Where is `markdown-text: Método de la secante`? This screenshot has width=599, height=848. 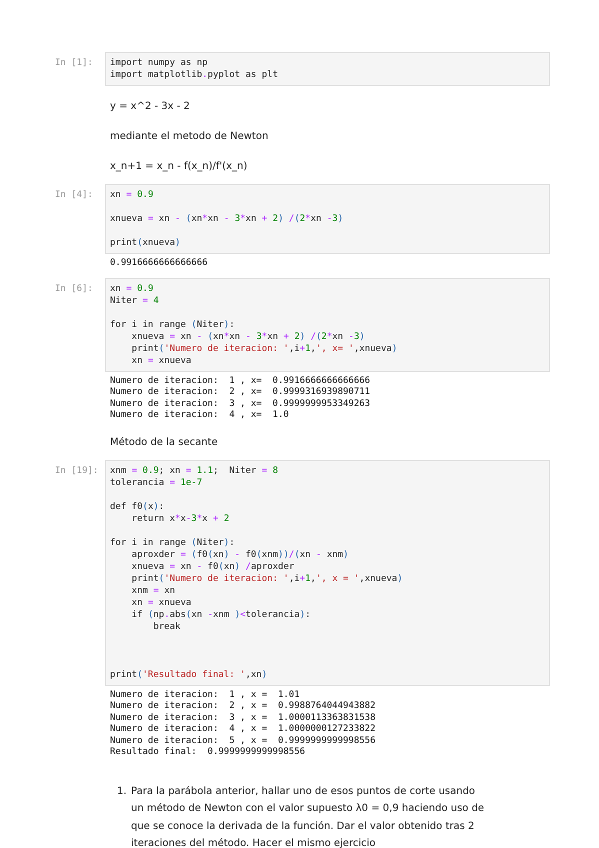 markdown-text: Método de la secante is located at coordinates (164, 442).